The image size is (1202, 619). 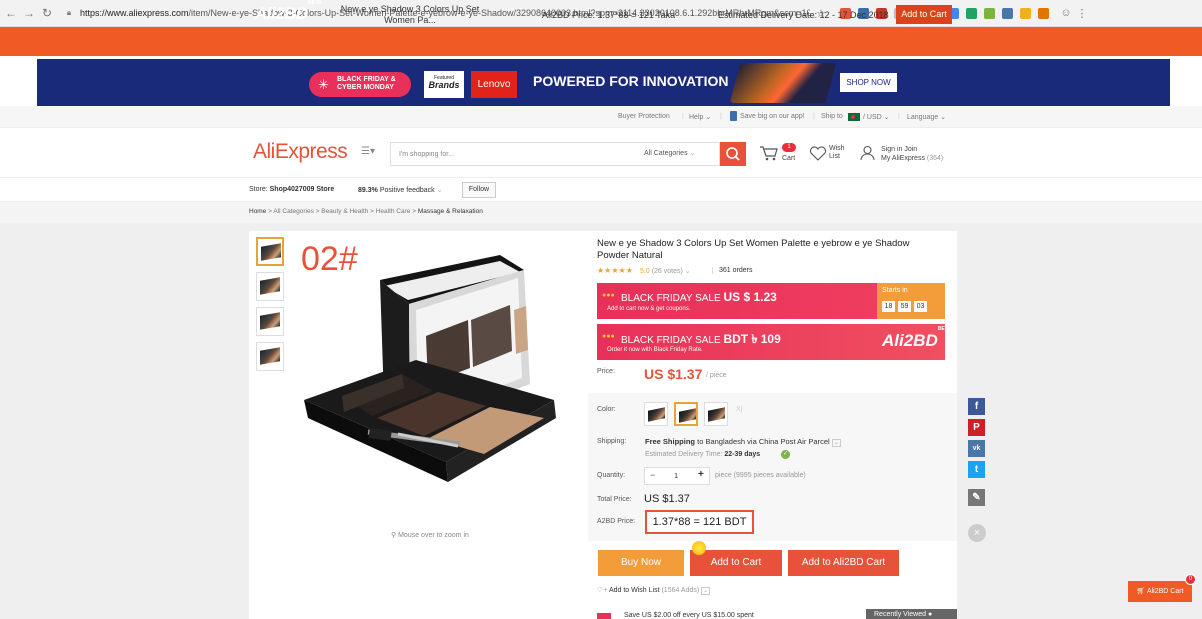 I want to click on breadcrumb-bar, so click(x=601, y=212).